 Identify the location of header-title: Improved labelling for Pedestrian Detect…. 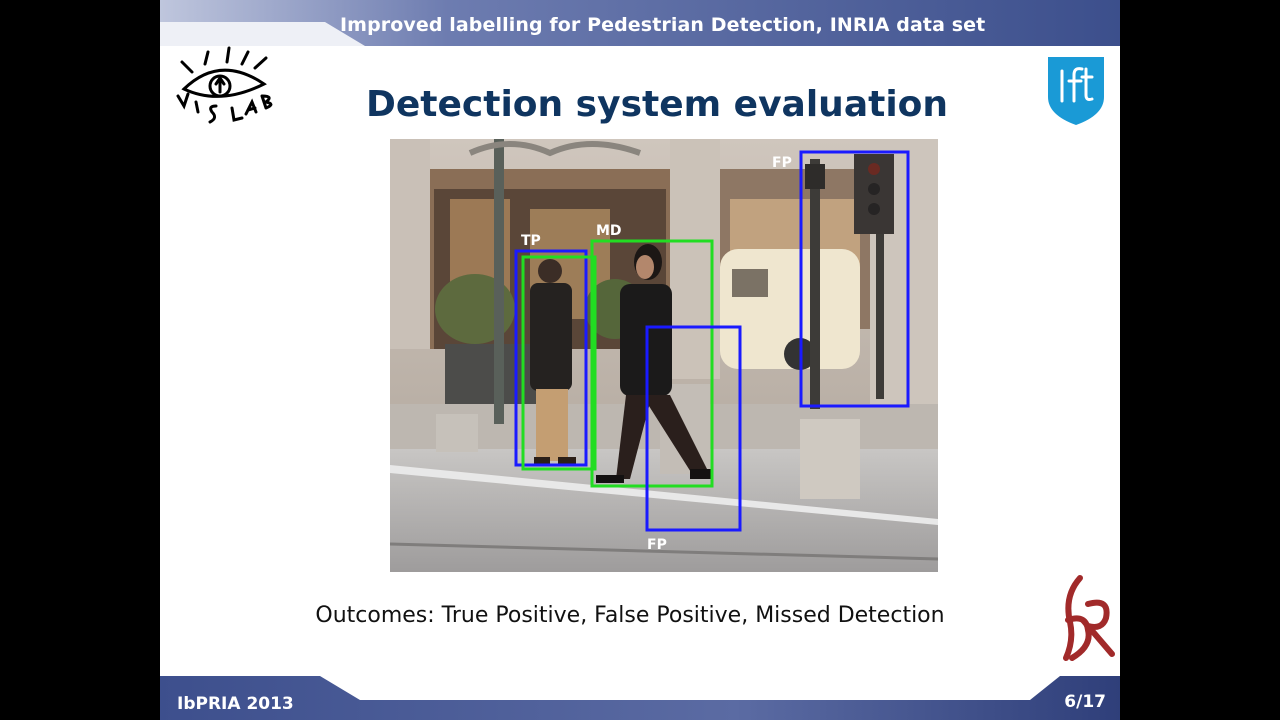
(663, 25).